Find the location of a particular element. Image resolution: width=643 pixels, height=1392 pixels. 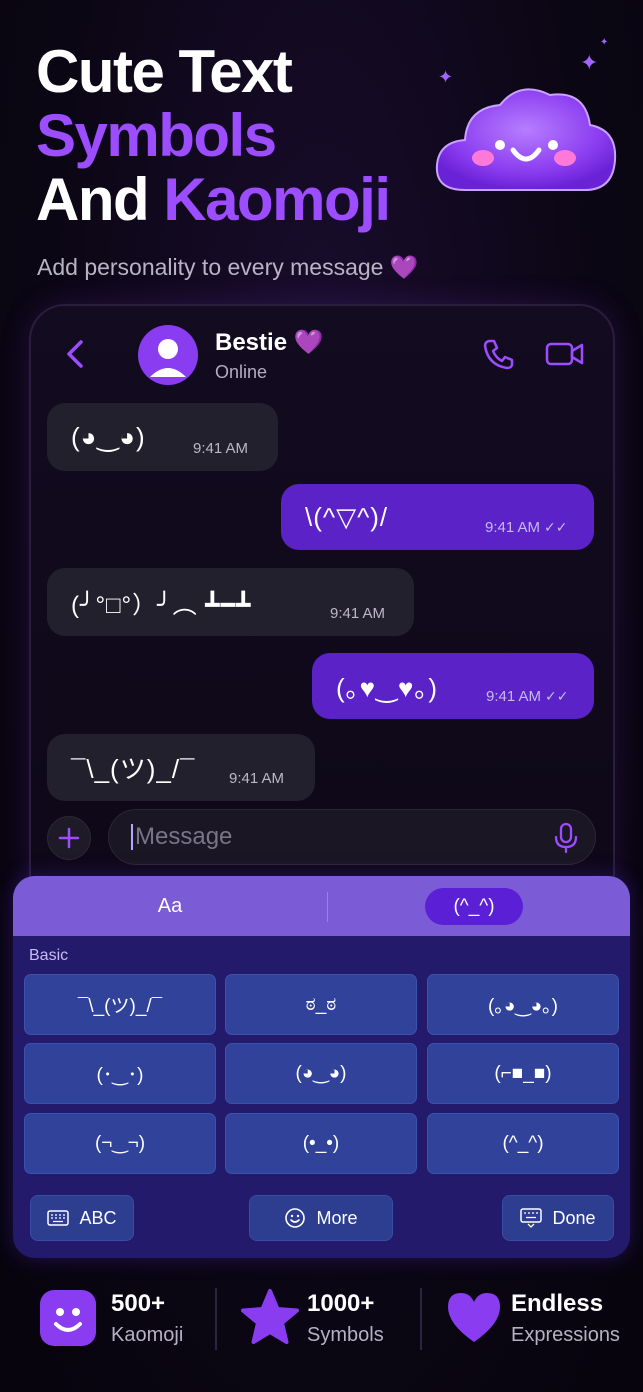

kaomoji-key: ಠ_ಠ is located at coordinates (321, 1004).